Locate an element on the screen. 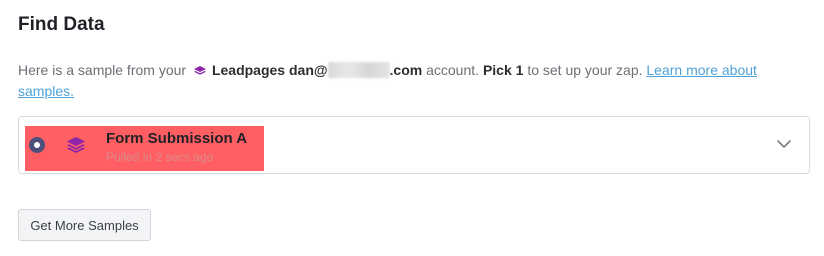 This screenshot has height=256, width=824. page-title: Find Data is located at coordinates (61, 24).